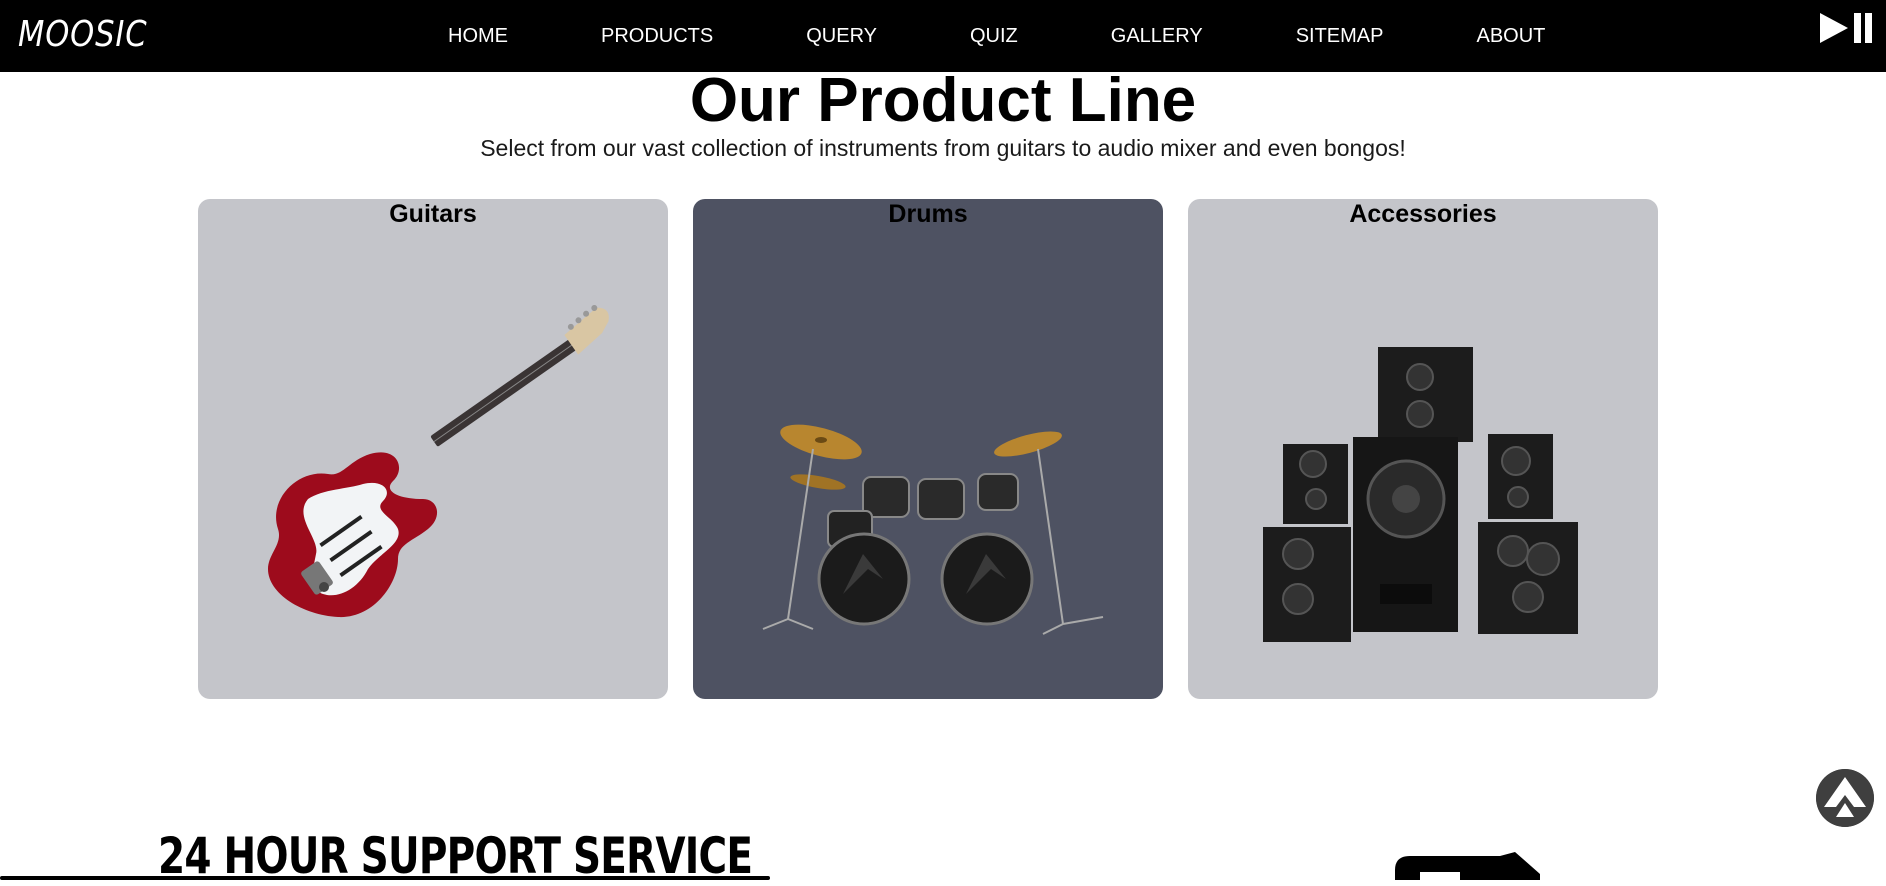 This screenshot has width=1886, height=886. I want to click on speakers-image, so click(1420, 494).